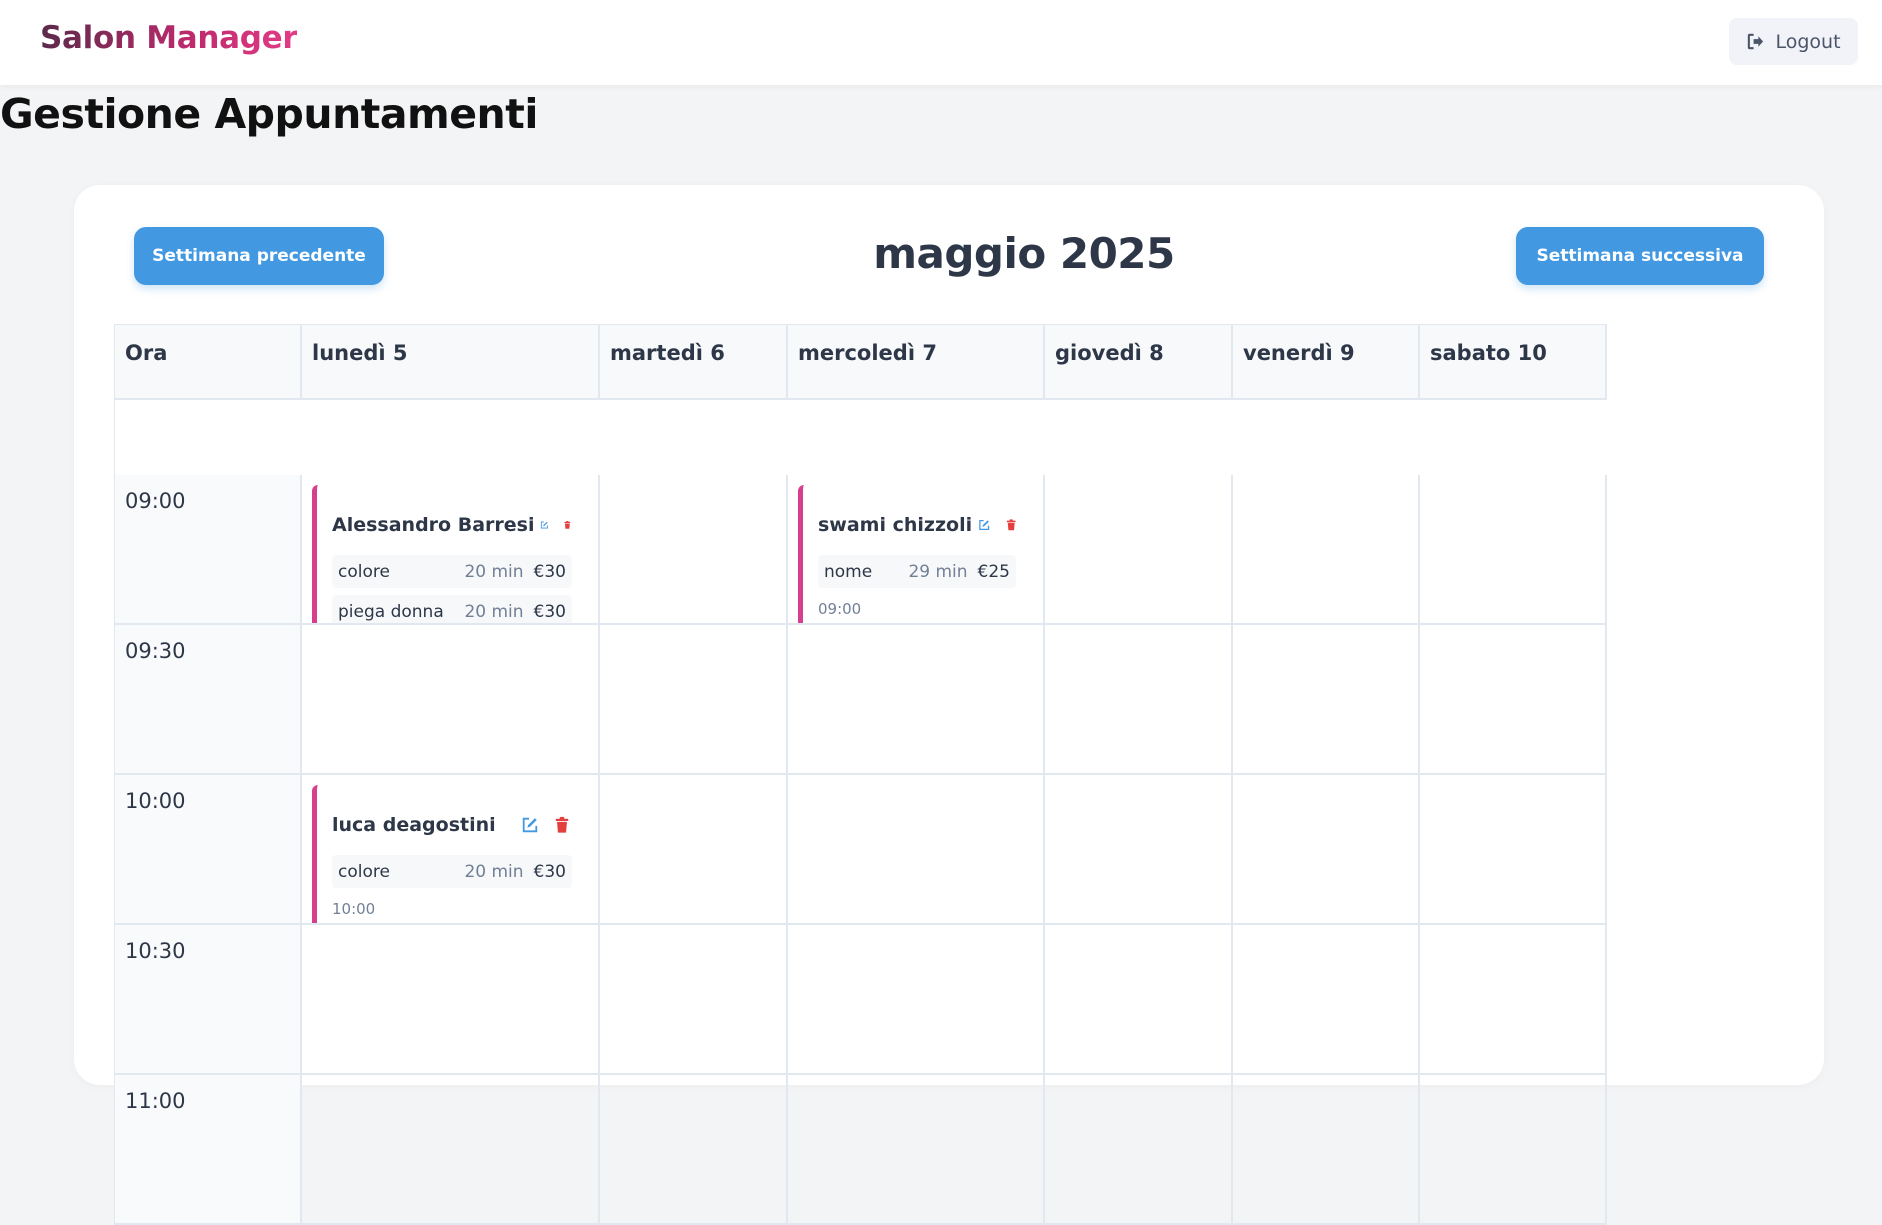 The image size is (1882, 1225). What do you see at coordinates (208, 700) in the screenshot?
I see `time-label: 09:30` at bounding box center [208, 700].